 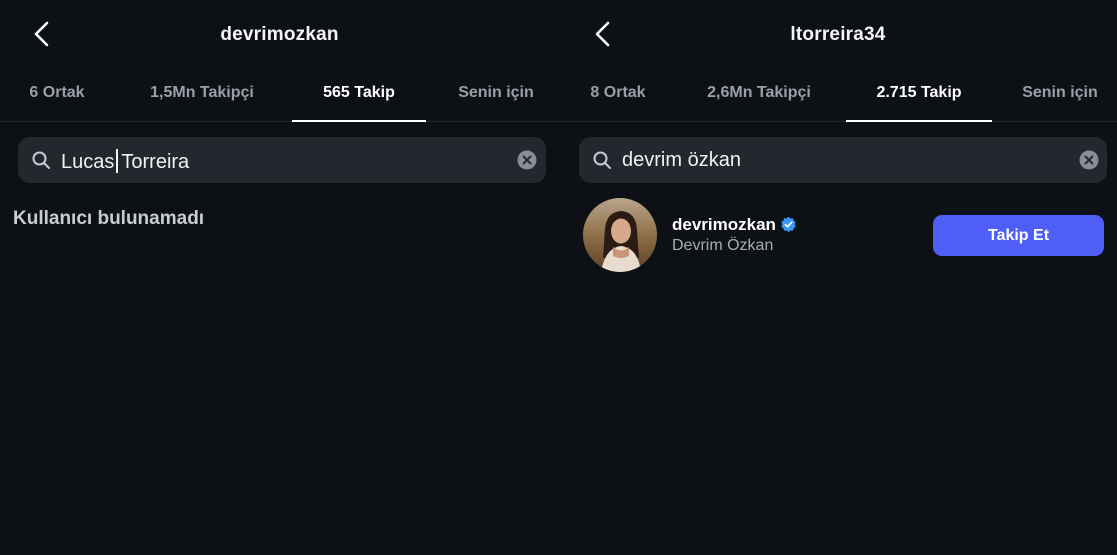 I want to click on verified-badge-icon, so click(x=788, y=224).